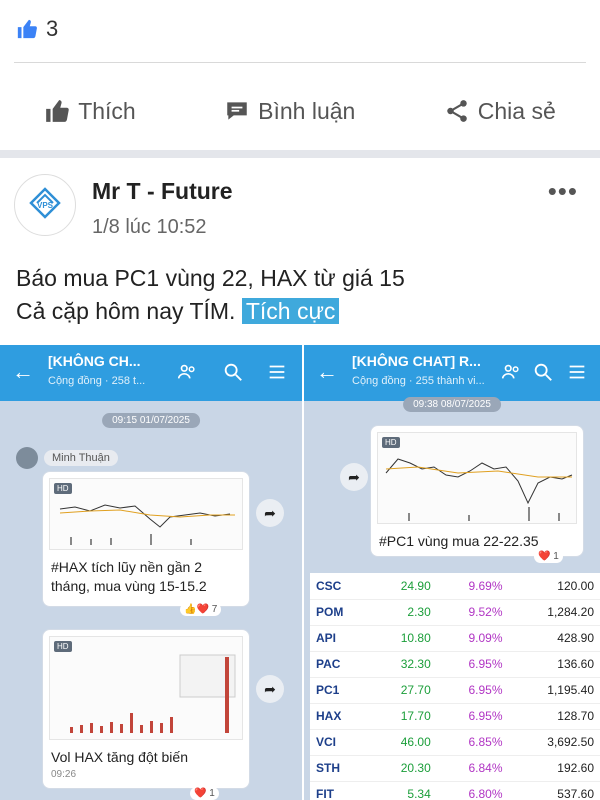  What do you see at coordinates (341, 638) in the screenshot?
I see `ticker-symbol: API` at bounding box center [341, 638].